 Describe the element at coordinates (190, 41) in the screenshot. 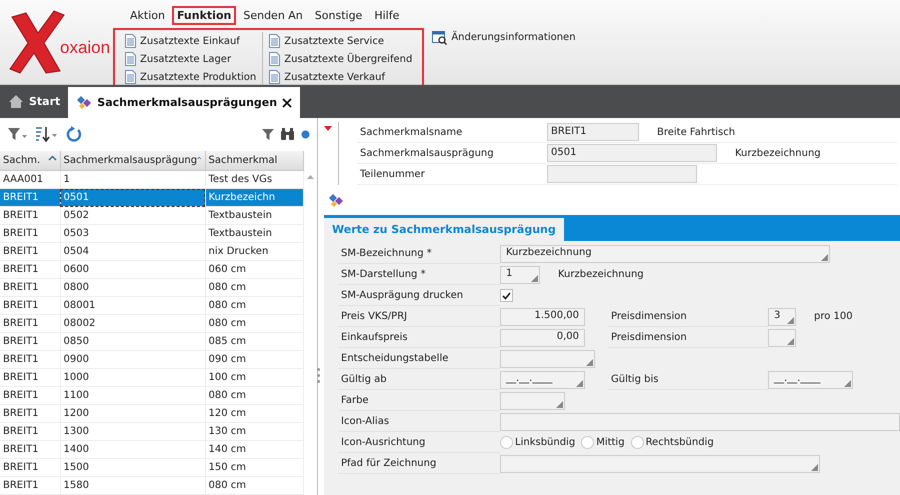

I see `ribbon-item: Zusatztexte Einkauf` at that location.